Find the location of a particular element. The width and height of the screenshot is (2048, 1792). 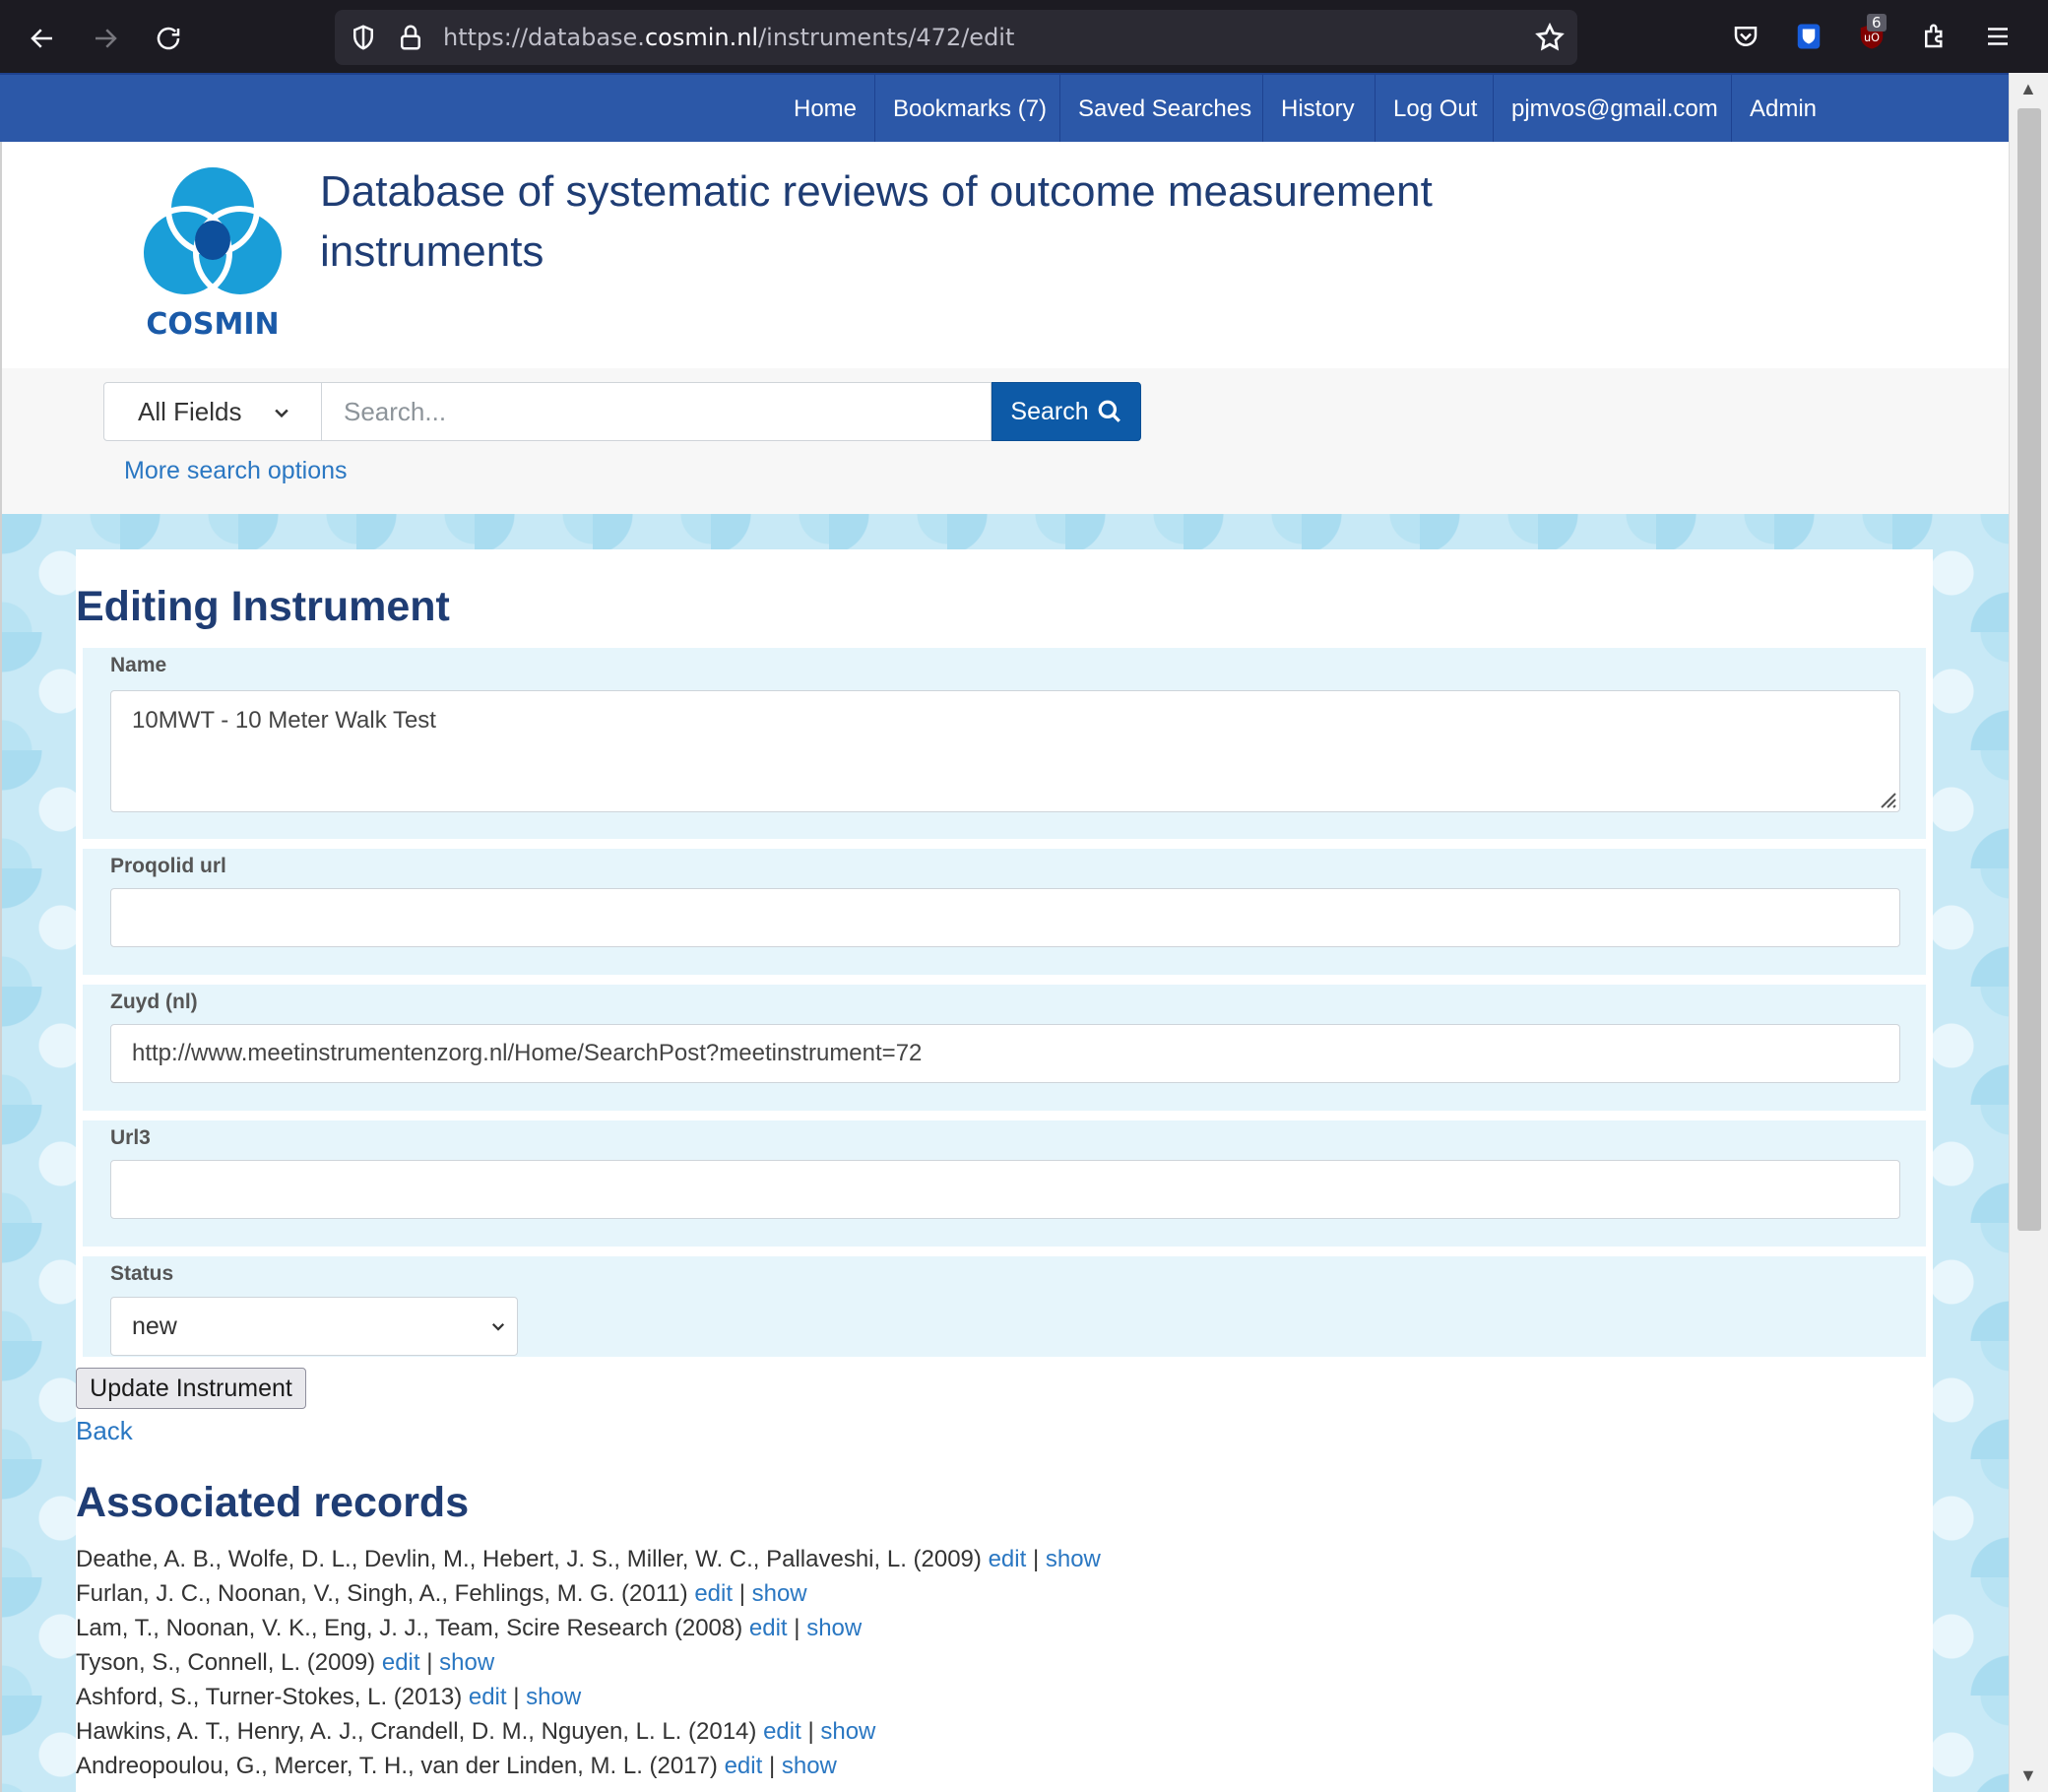

record-citation: Ashford, S., Turner-Stokes, L. (2013) is located at coordinates (269, 1697).